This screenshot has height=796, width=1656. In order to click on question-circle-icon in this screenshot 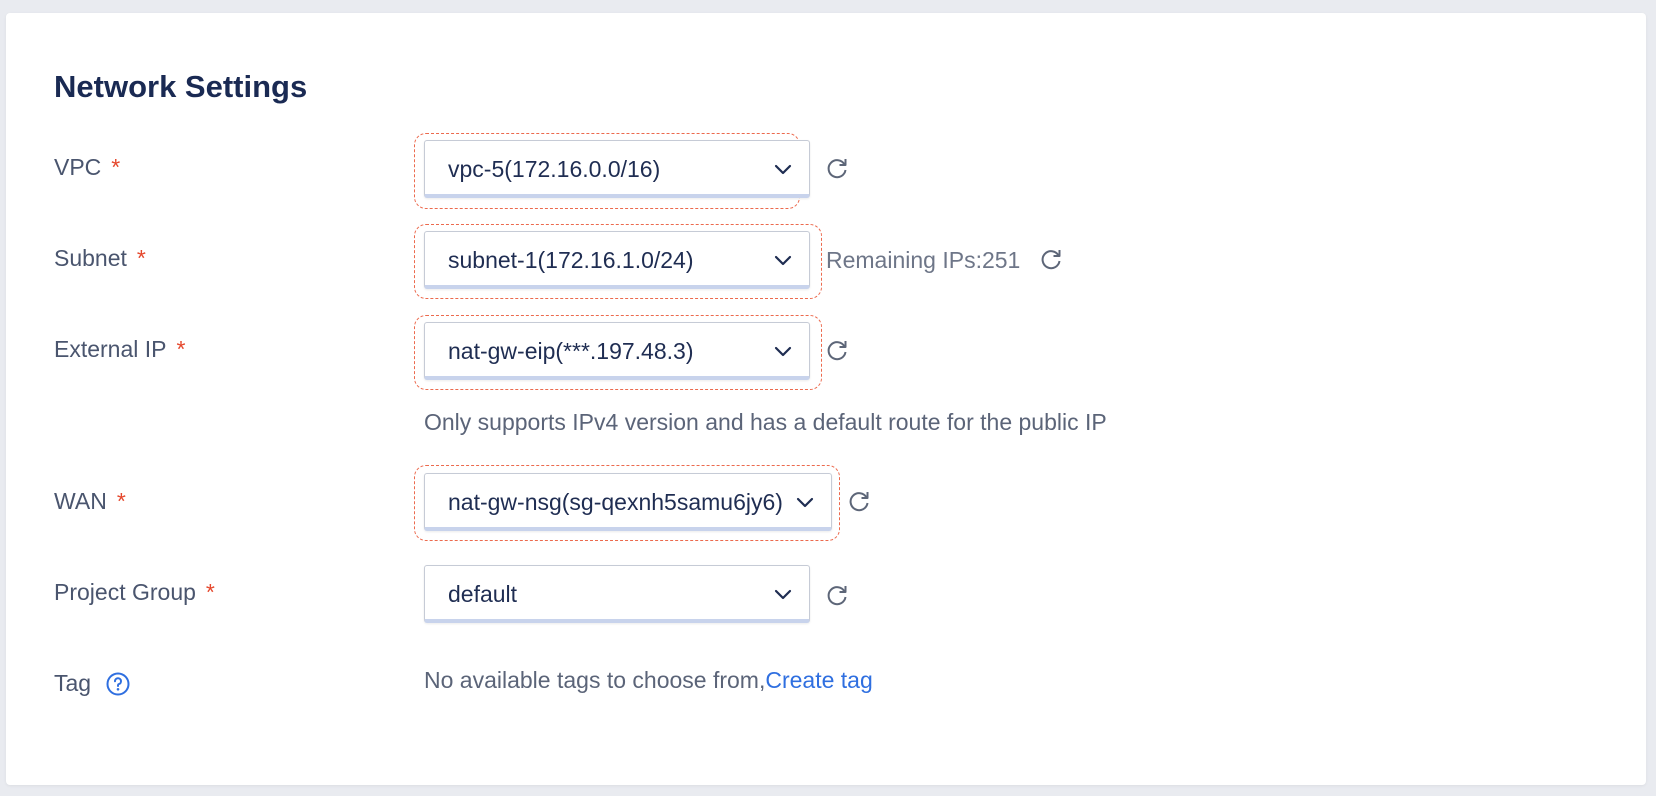, I will do `click(118, 684)`.